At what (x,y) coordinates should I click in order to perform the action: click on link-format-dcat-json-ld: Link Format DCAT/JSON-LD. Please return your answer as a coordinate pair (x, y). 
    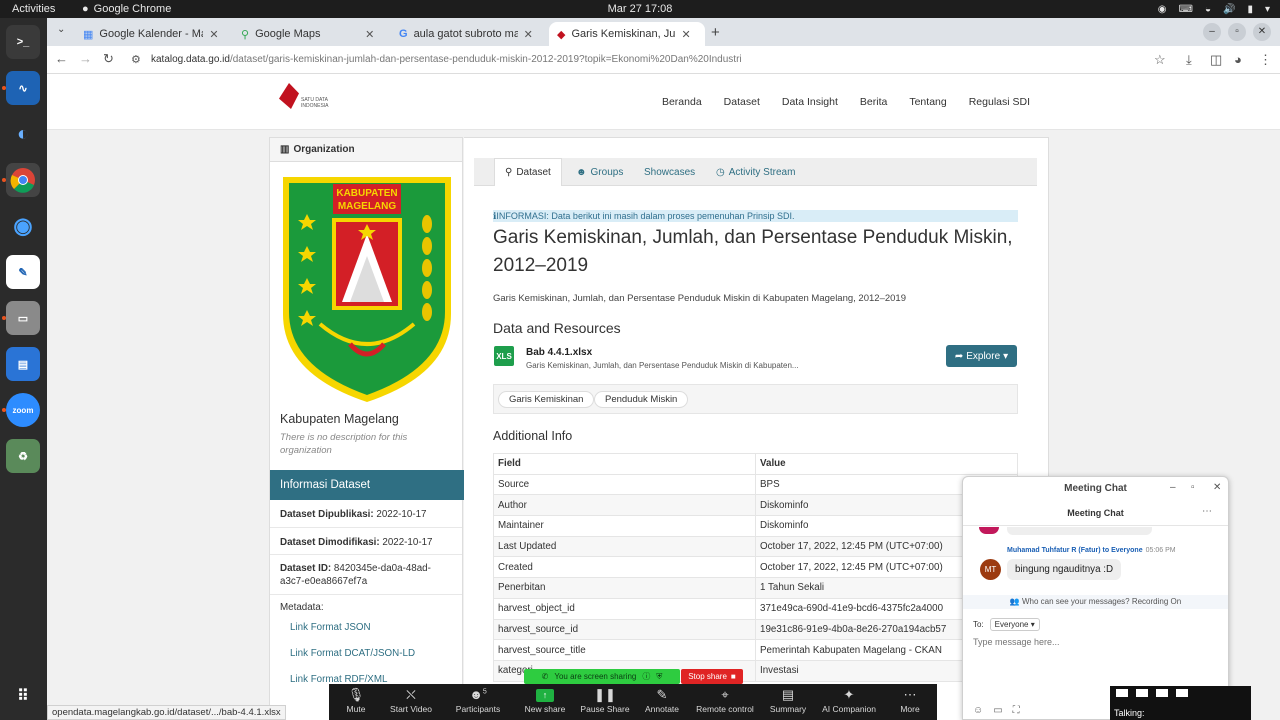
    Looking at the image, I should click on (352, 653).